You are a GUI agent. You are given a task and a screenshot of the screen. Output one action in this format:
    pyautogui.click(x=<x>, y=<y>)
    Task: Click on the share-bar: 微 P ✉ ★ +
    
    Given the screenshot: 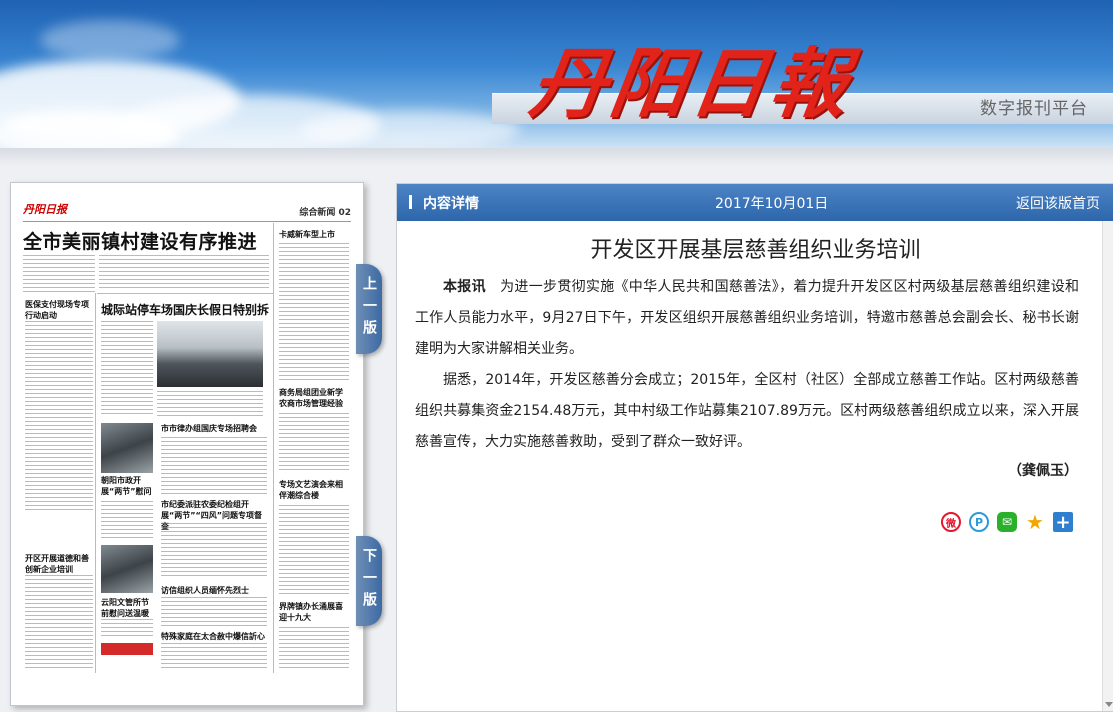 What is the action you would take?
    pyautogui.click(x=1007, y=522)
    